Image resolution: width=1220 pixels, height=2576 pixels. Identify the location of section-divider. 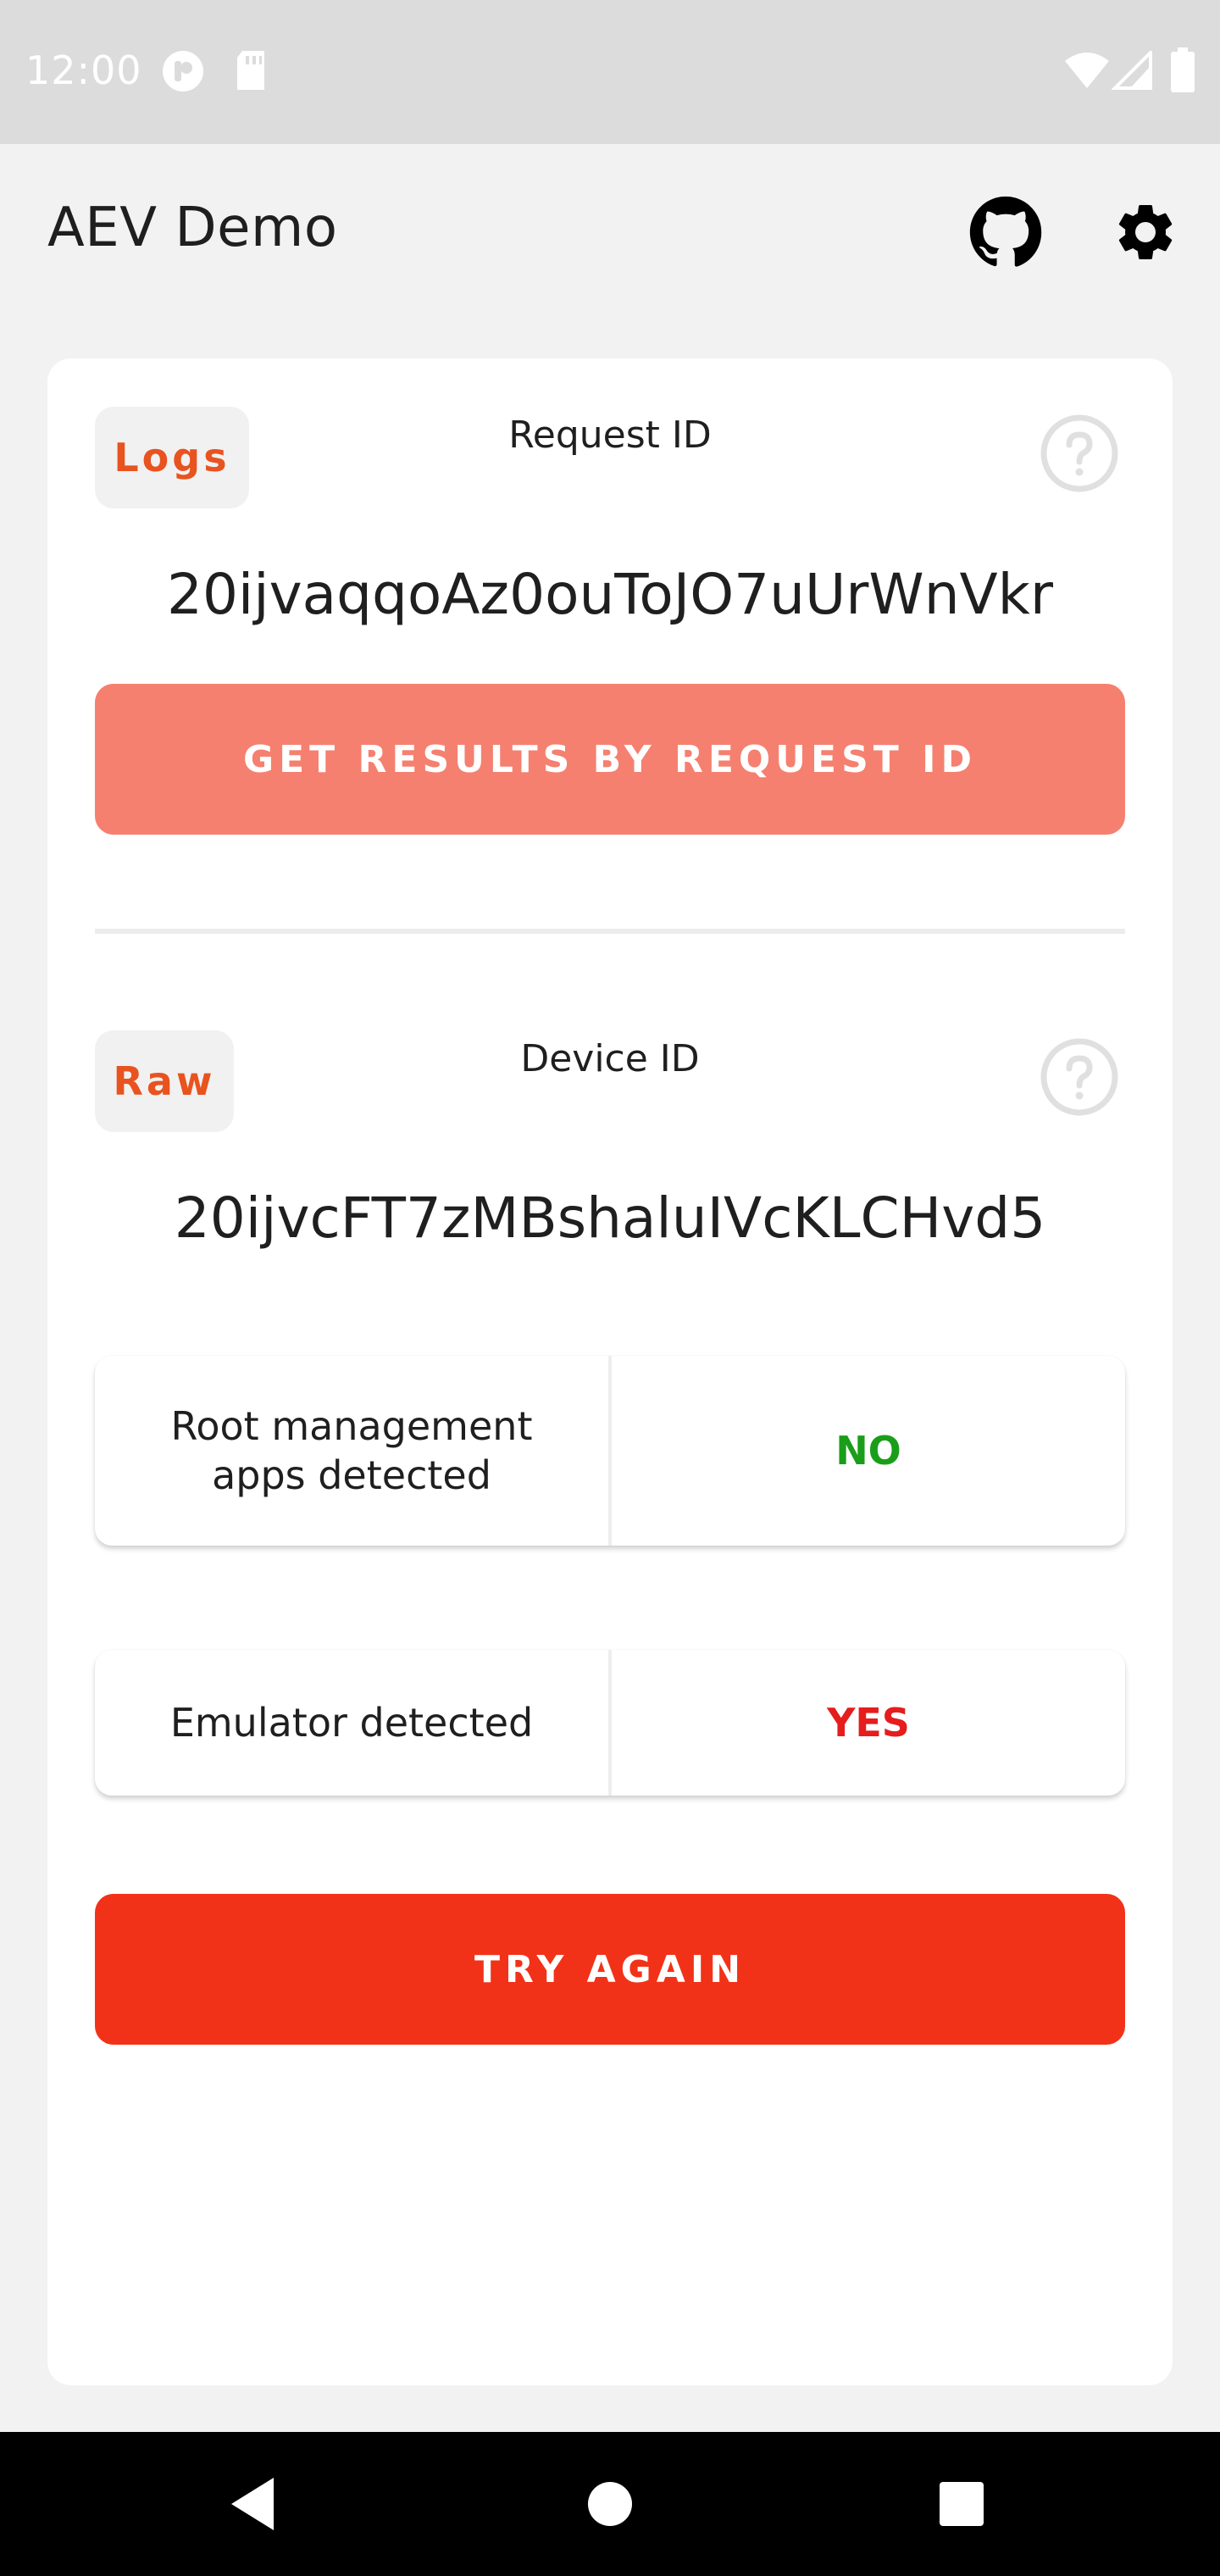
(610, 931).